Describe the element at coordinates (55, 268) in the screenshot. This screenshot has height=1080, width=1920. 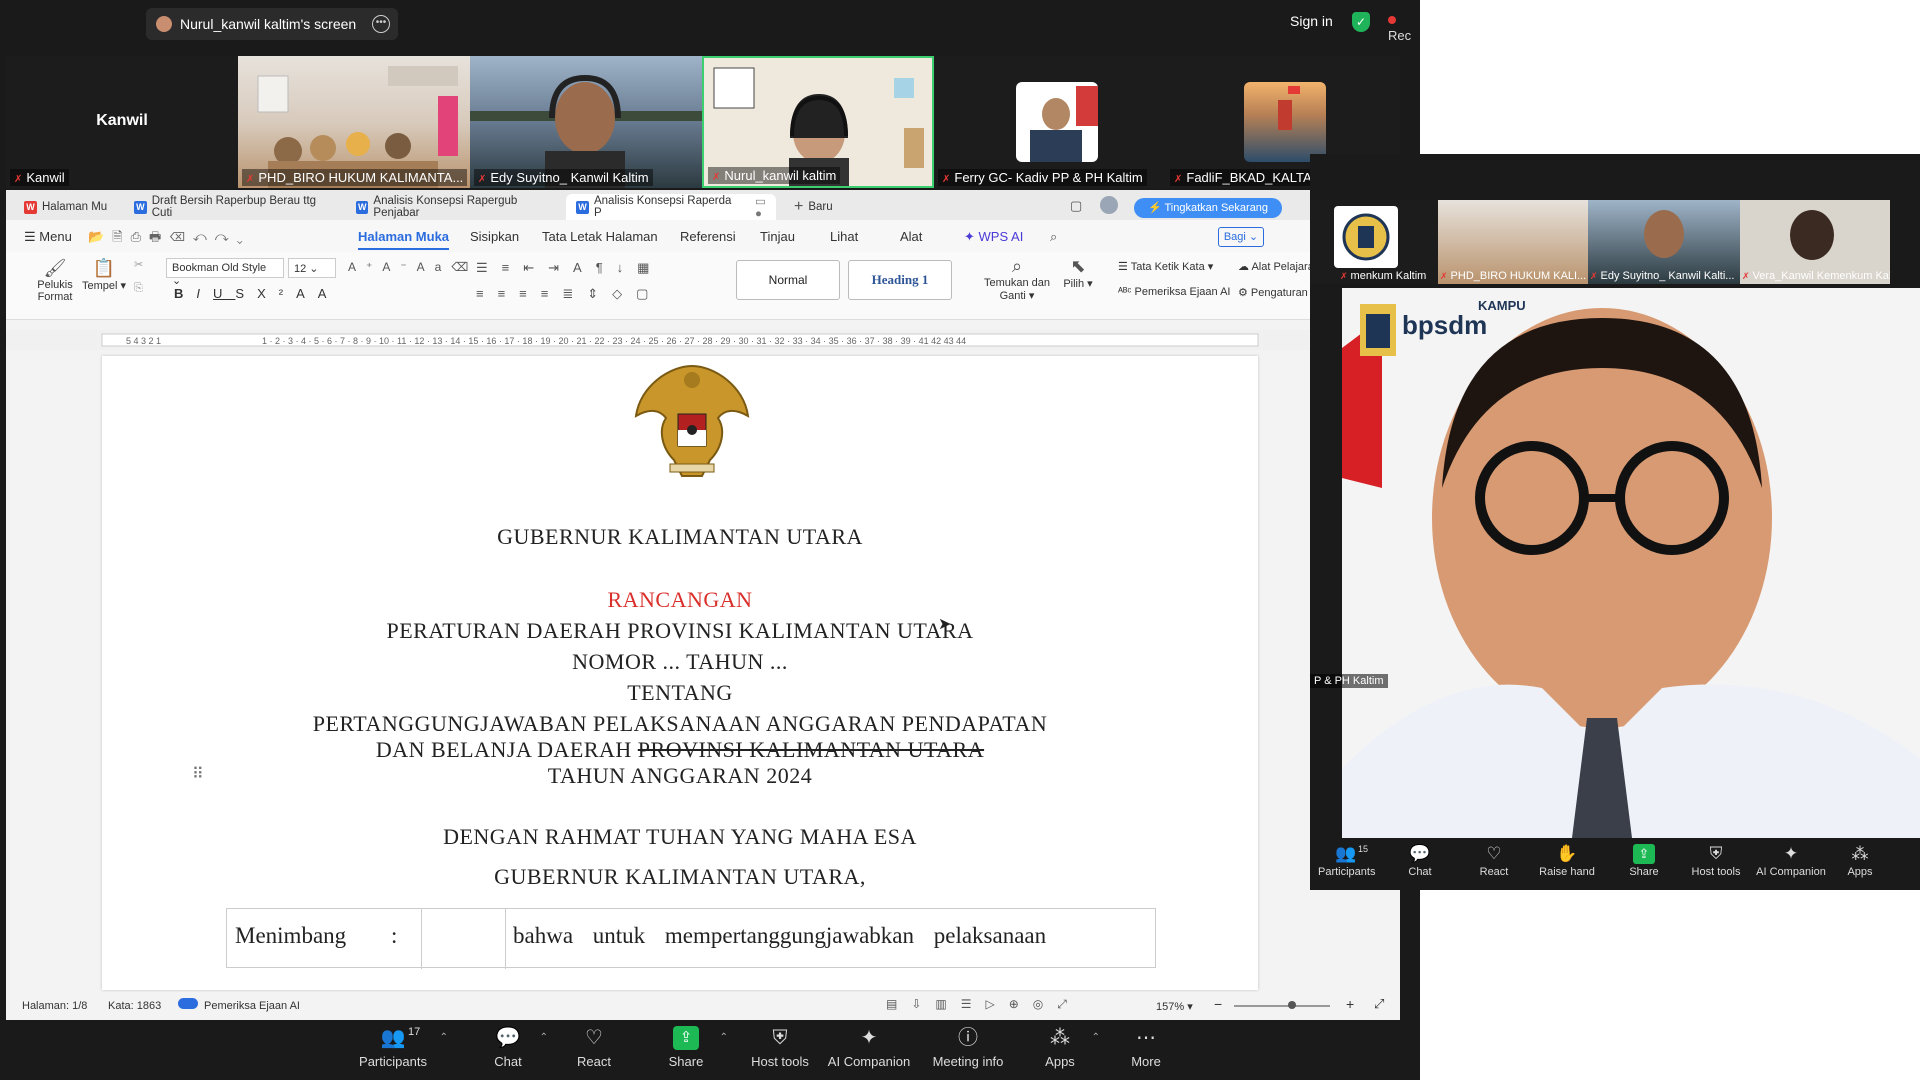
I see `brush-icon: 🖌` at that location.